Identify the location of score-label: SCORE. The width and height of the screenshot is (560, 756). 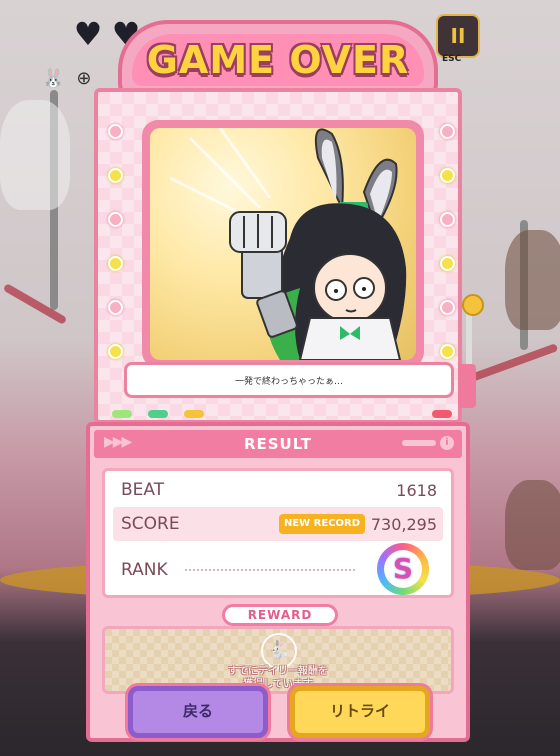
(150, 524).